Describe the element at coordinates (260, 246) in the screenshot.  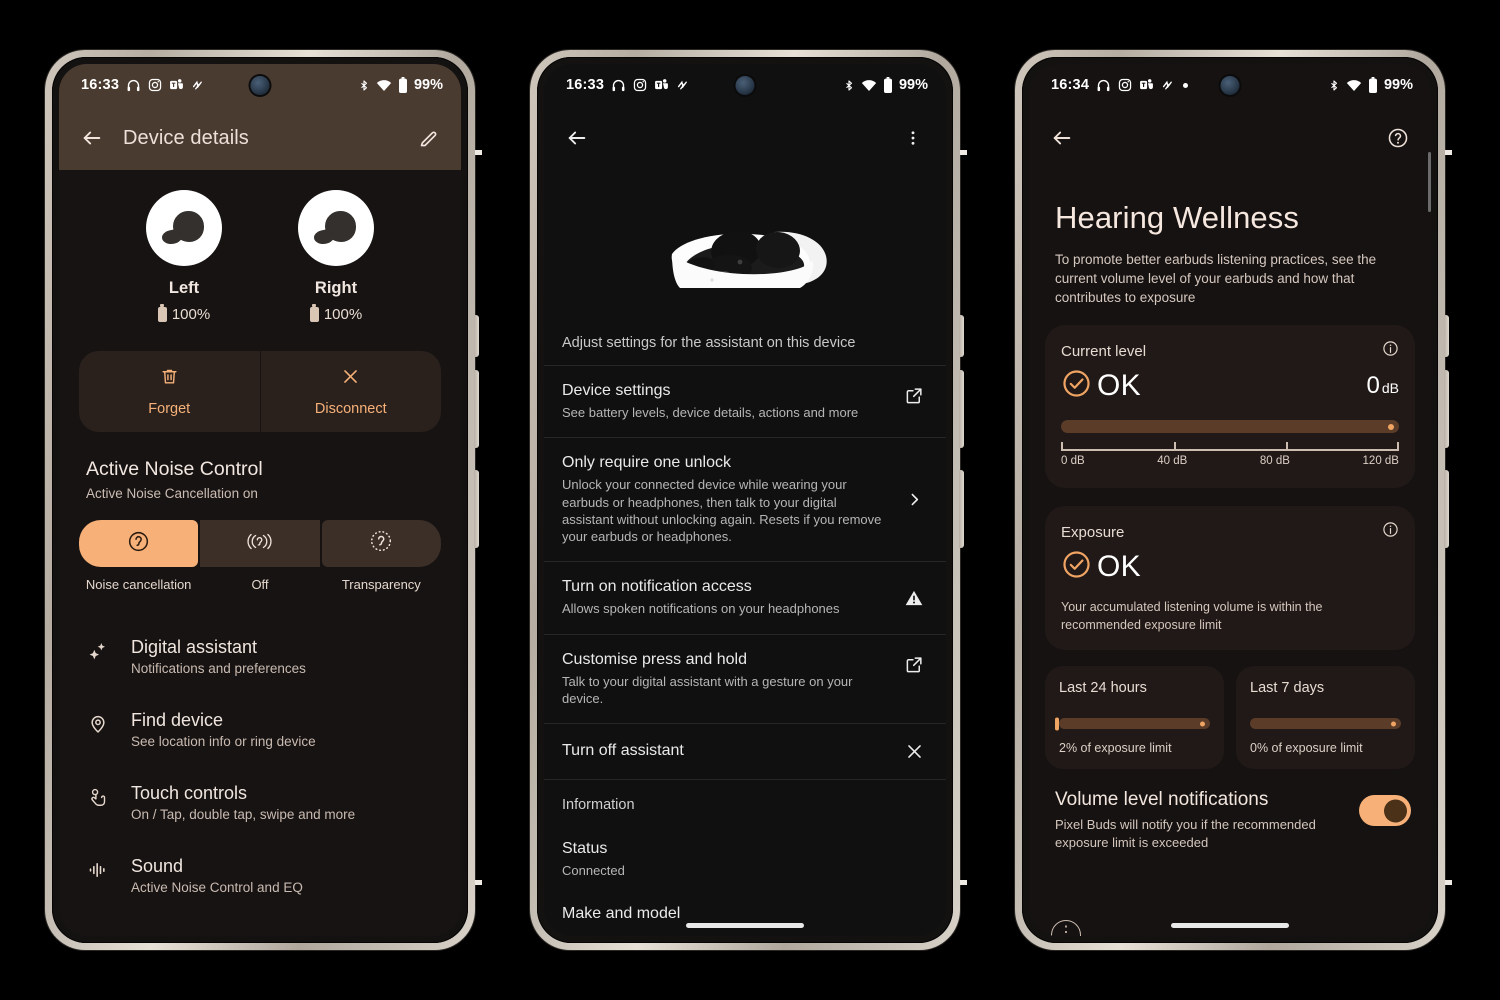
I see `earbuds-battery-row: Left 100% Right 100%` at that location.